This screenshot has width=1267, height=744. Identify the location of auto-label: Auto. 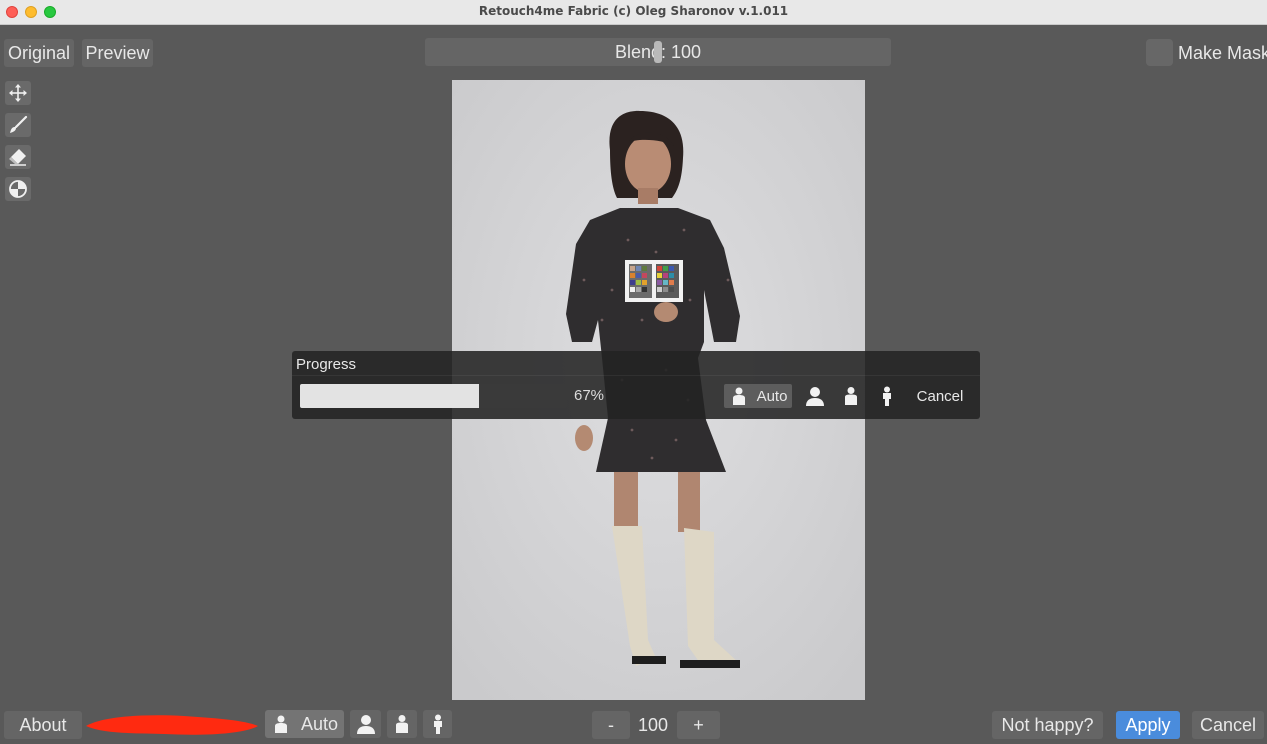
(319, 724).